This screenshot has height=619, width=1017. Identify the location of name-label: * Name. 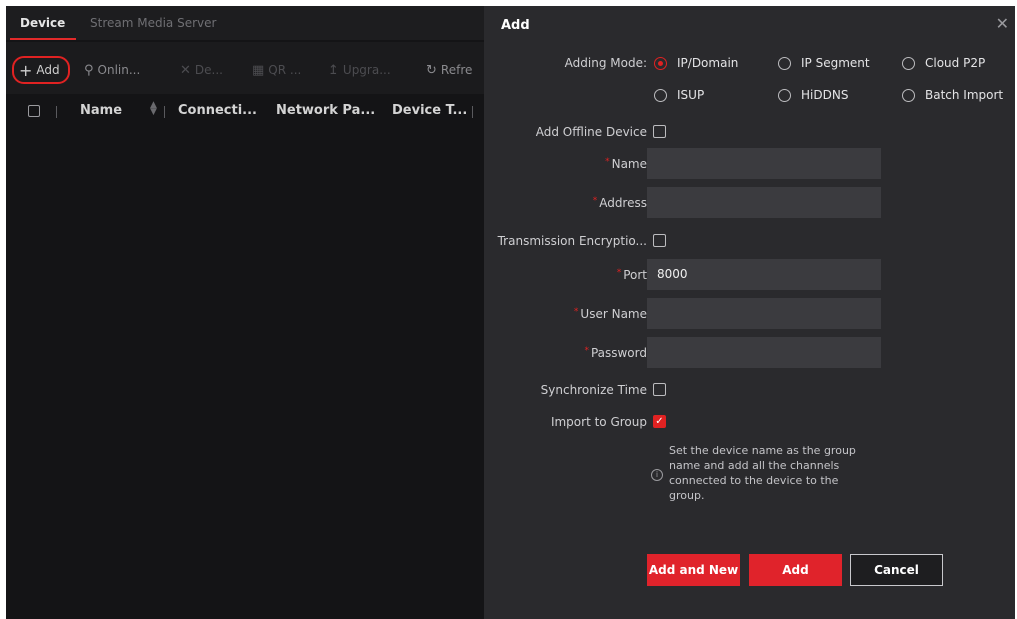
(626, 164).